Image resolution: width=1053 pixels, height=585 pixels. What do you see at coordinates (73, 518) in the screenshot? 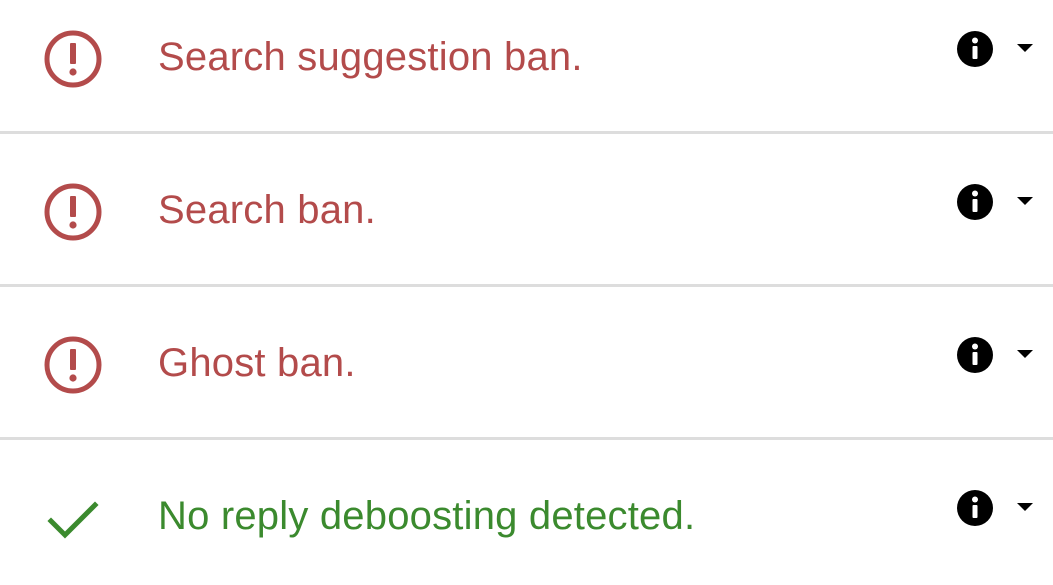
I see `check-icon` at bounding box center [73, 518].